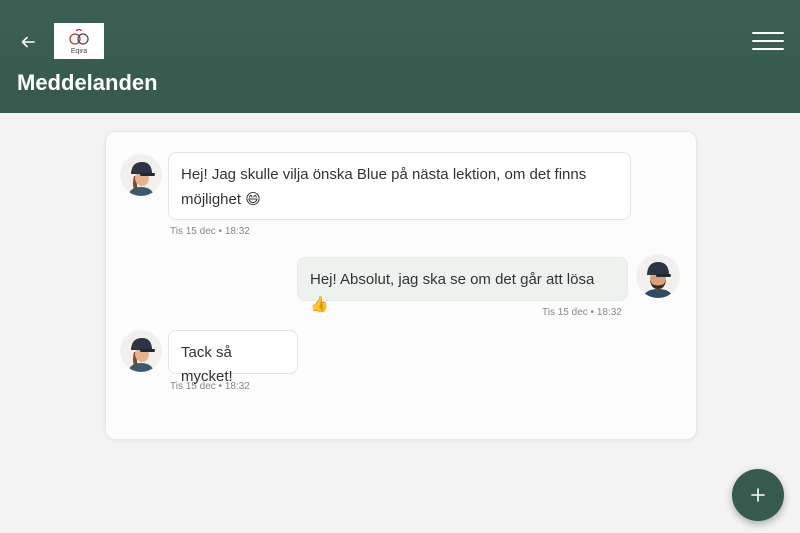 The width and height of the screenshot is (800, 533). Describe the element at coordinates (768, 42) in the screenshot. I see `menu-button` at that location.